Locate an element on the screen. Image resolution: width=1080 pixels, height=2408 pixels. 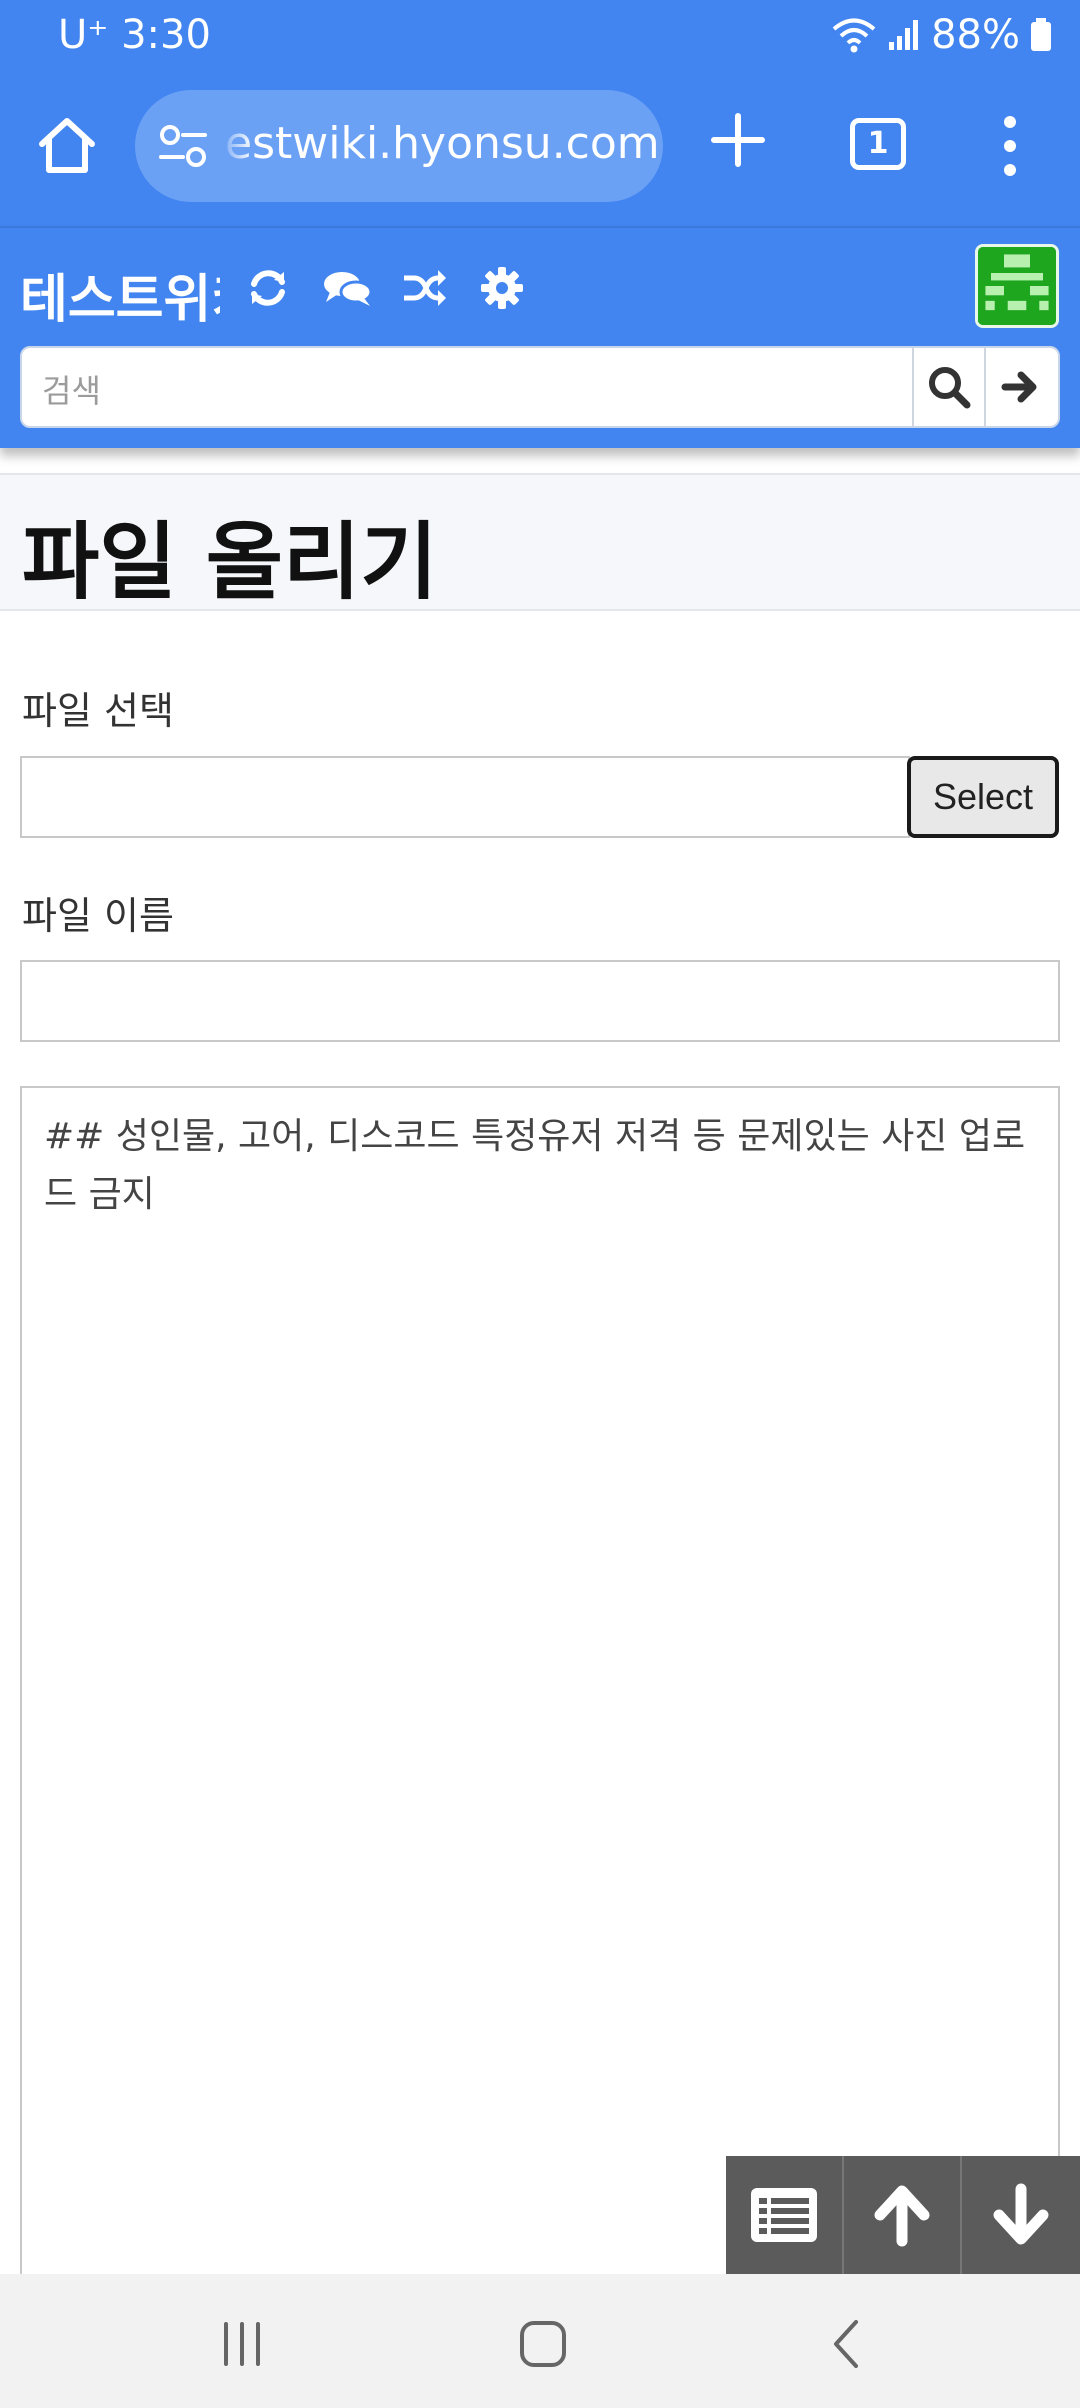
search-box: 검색 is located at coordinates (540, 387).